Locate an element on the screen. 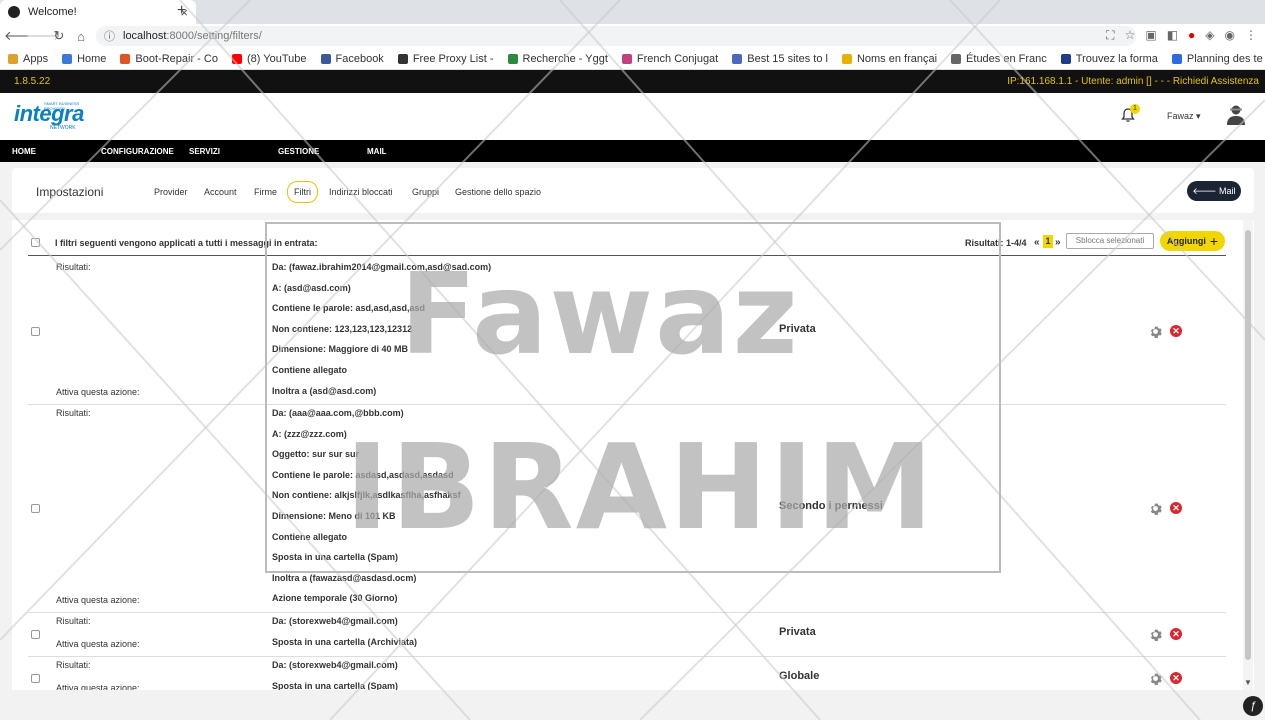 This screenshot has height=720, width=1265. debug-toolbar-icon: ƒ is located at coordinates (1253, 706).